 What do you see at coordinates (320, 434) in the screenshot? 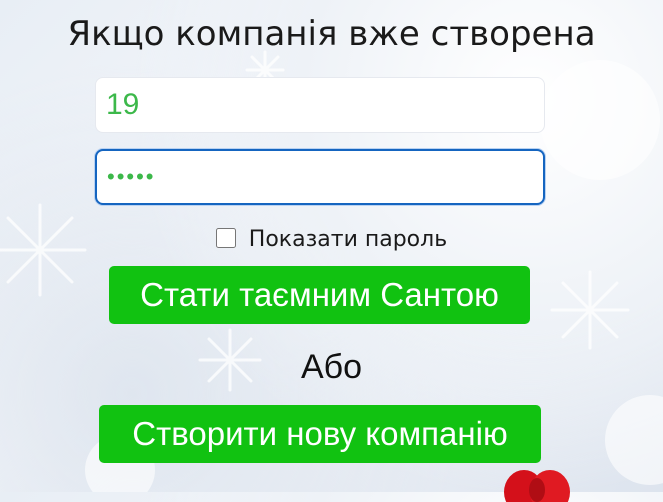
I see `create-new-company-button: Створити нову компанію` at bounding box center [320, 434].